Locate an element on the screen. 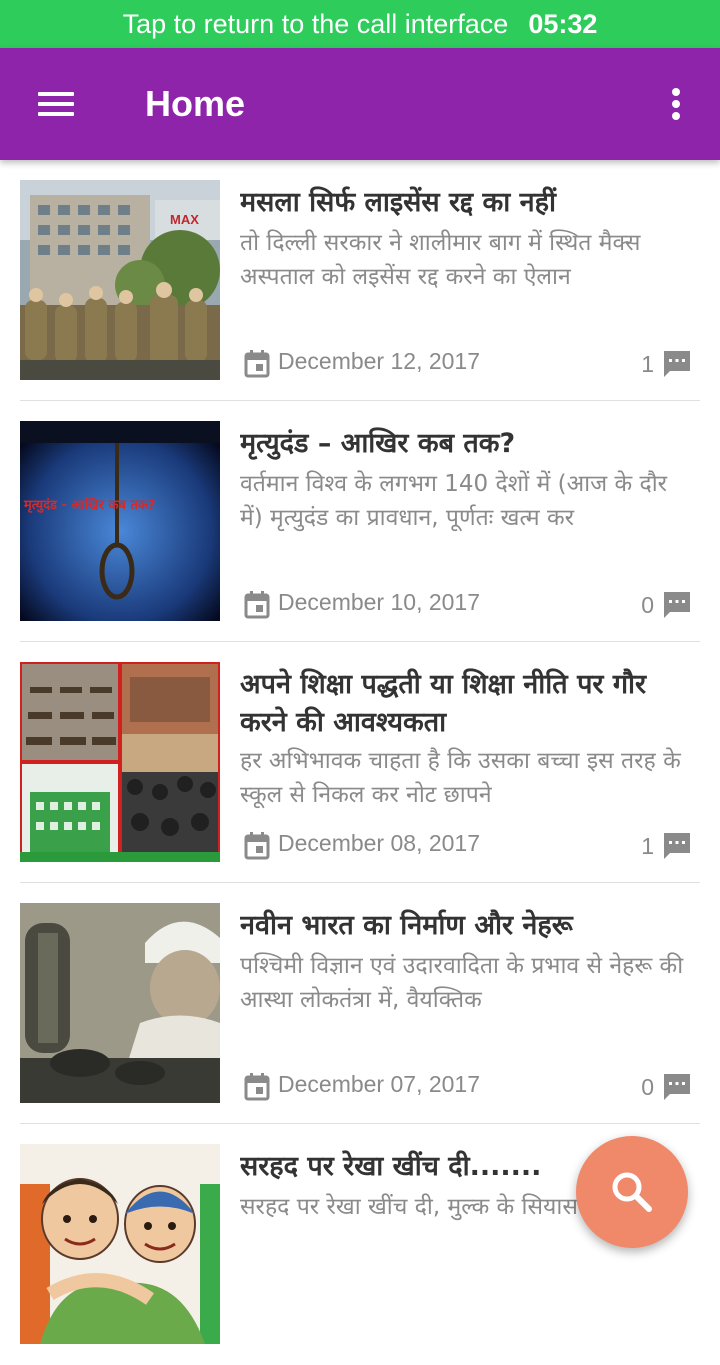 The width and height of the screenshot is (720, 1365). post-date: December 10, 2017 is located at coordinates (379, 602).